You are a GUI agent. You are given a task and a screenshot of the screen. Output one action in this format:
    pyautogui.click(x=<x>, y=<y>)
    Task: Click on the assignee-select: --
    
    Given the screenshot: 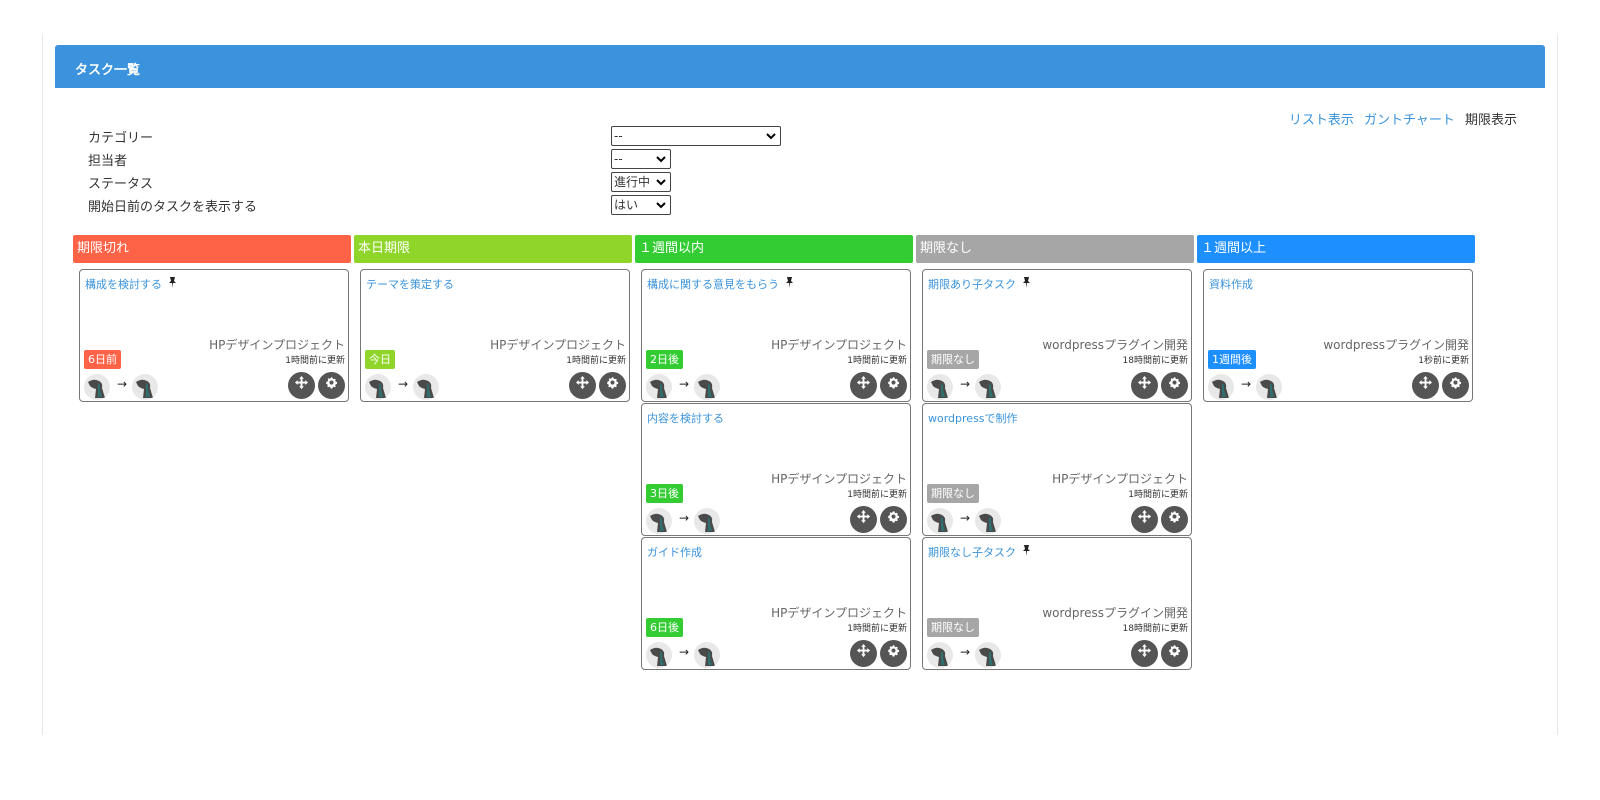 What is the action you would take?
    pyautogui.click(x=641, y=159)
    